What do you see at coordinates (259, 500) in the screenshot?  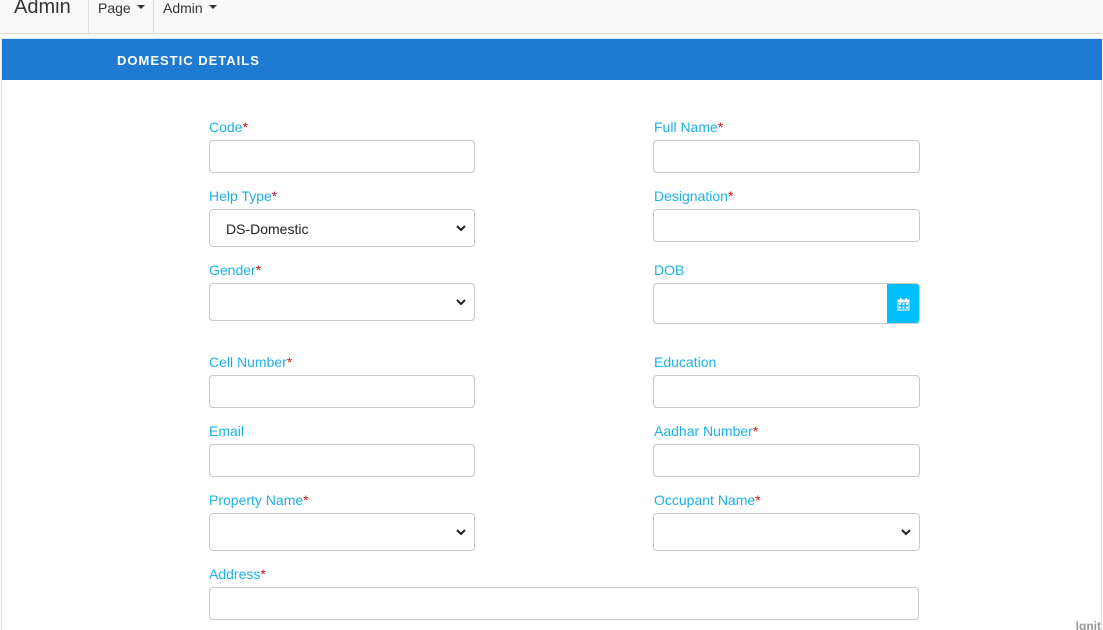 I see `property-name-label: Property Name*` at bounding box center [259, 500].